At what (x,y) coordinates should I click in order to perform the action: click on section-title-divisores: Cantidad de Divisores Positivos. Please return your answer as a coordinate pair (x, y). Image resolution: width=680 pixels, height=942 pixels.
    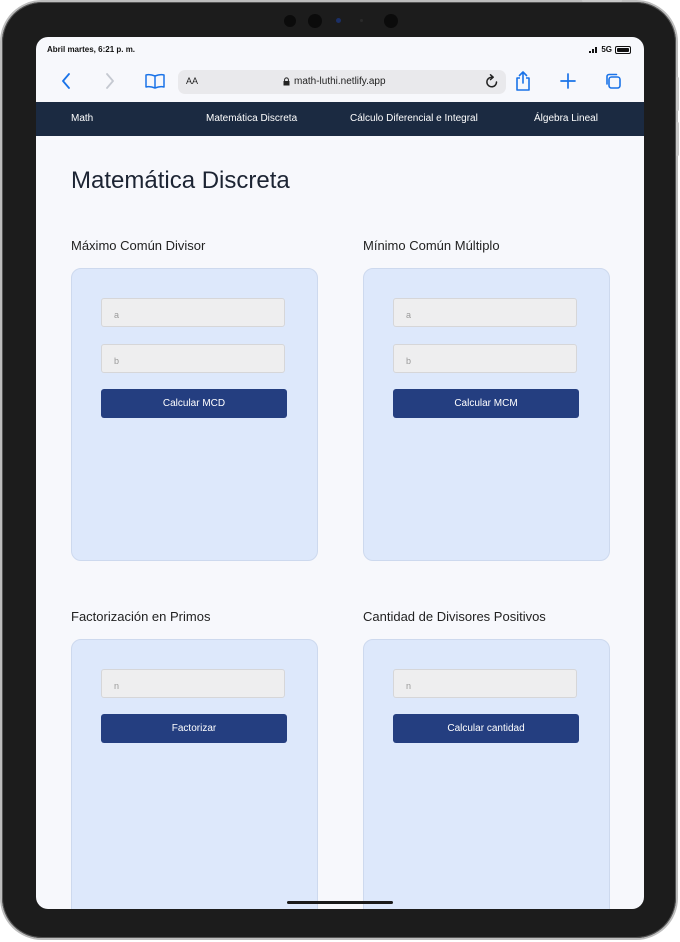
    Looking at the image, I should click on (454, 616).